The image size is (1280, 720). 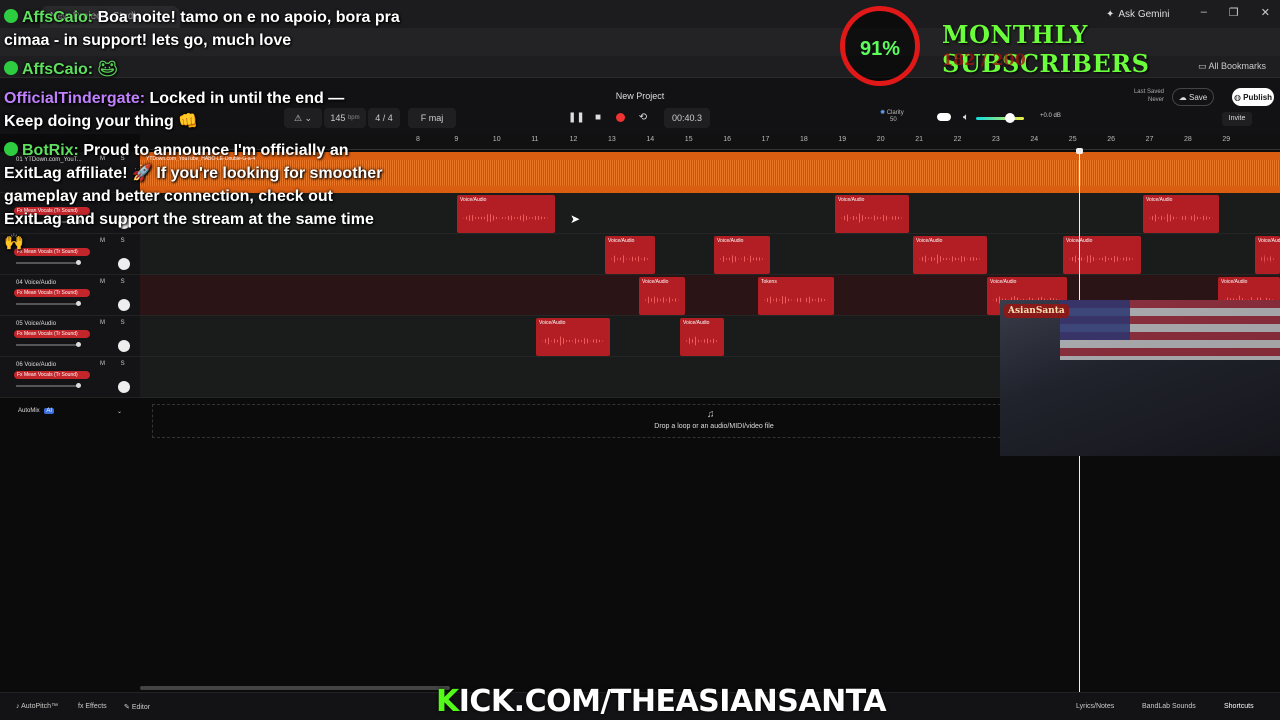 I want to click on effects-button: fx Effects, so click(x=92, y=706).